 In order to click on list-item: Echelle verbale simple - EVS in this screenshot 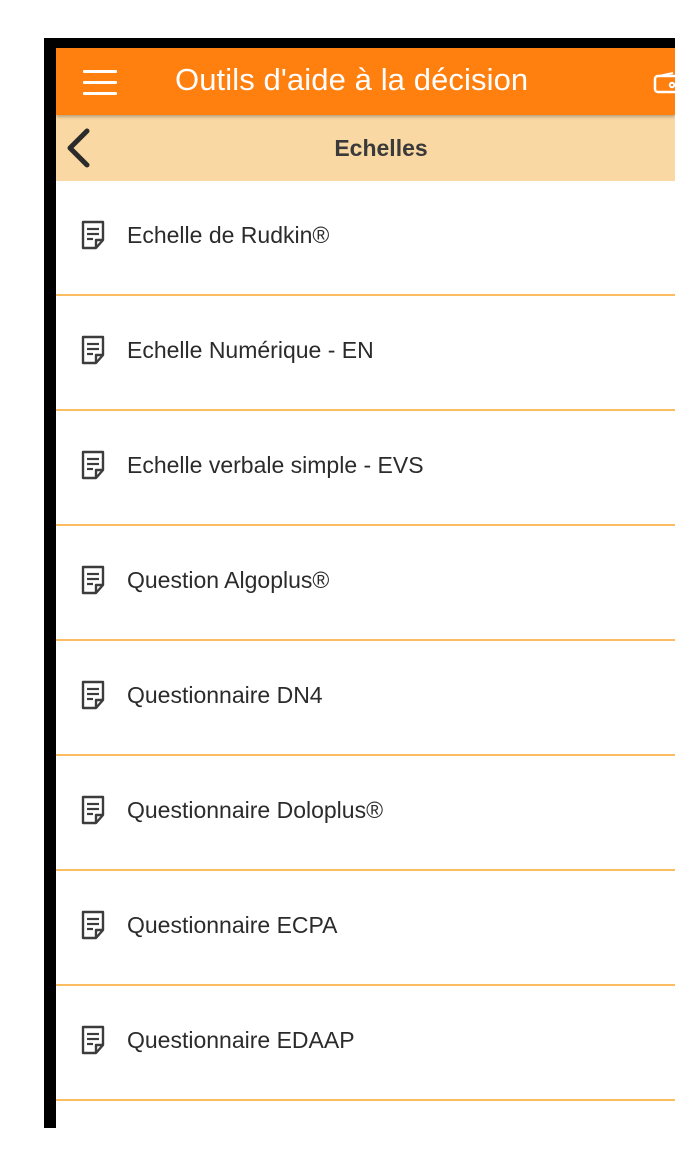, I will do `click(365, 468)`.